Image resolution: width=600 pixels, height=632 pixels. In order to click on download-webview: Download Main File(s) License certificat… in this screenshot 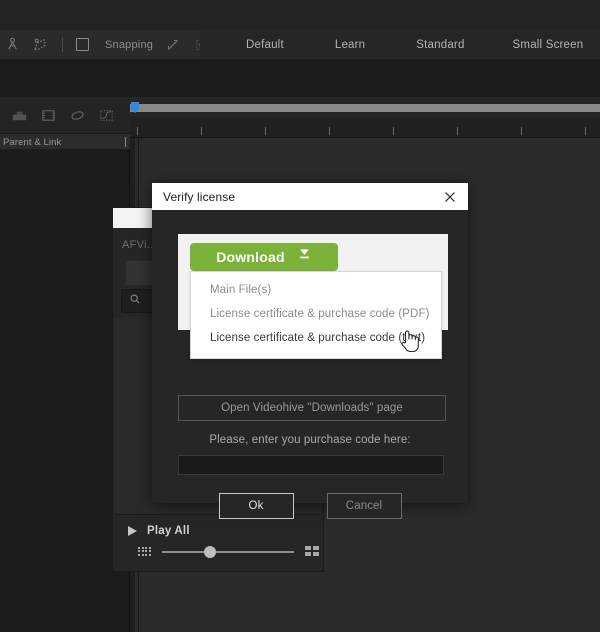, I will do `click(313, 296)`.